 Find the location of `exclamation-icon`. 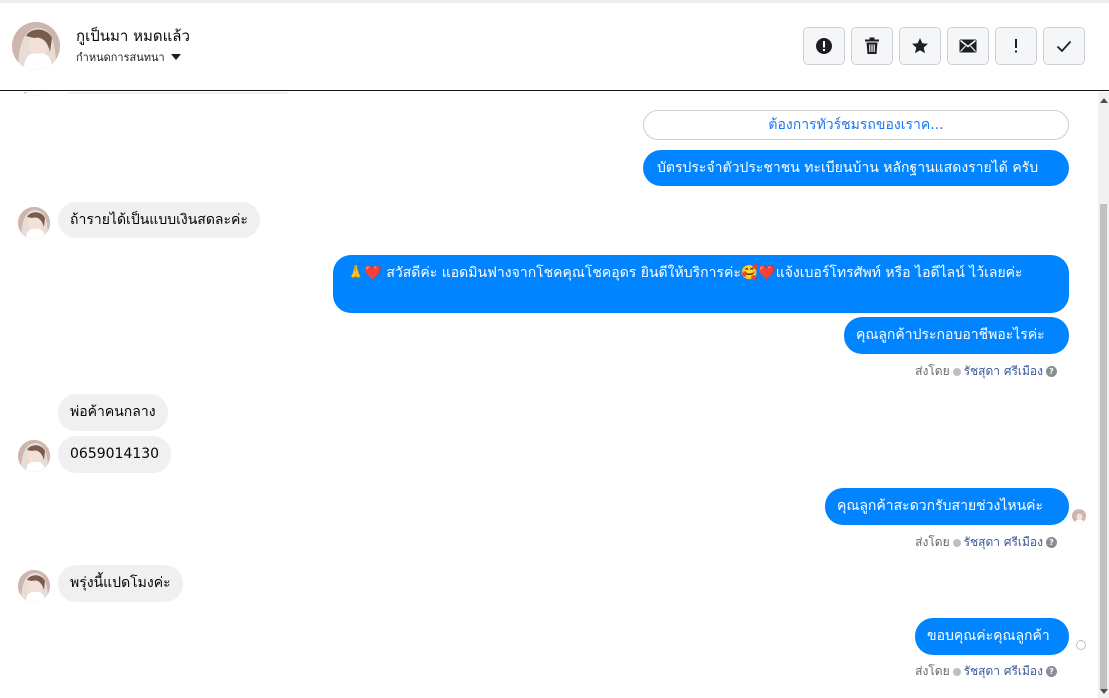

exclamation-icon is located at coordinates (1016, 46).